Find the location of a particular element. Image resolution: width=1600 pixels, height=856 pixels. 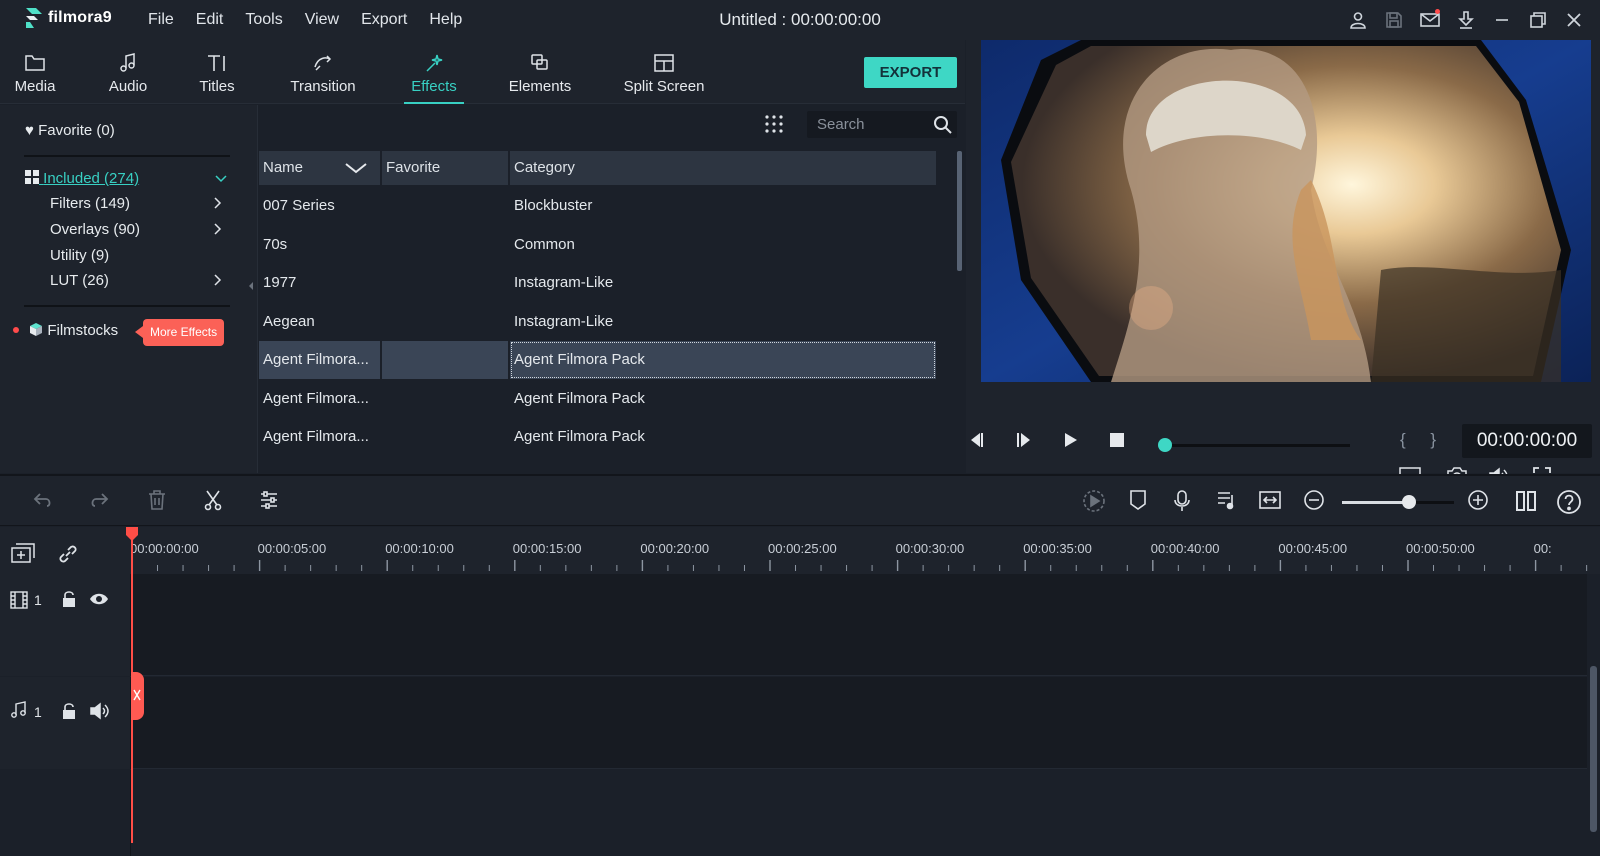

column-header-favorite: Favorite is located at coordinates (445, 168).